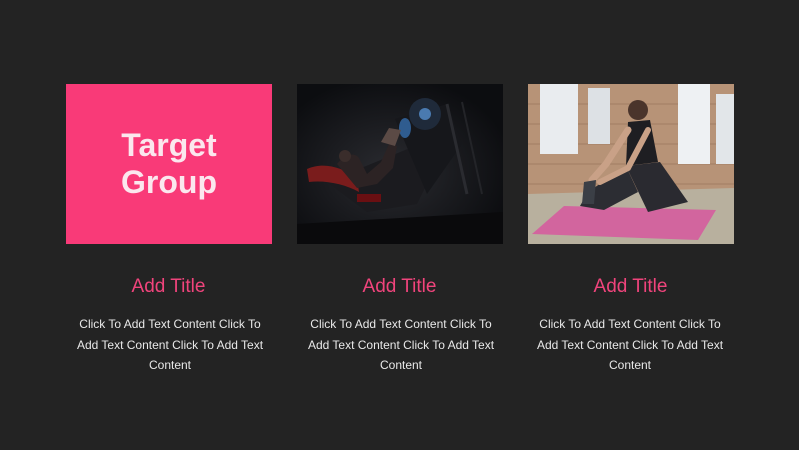 Image resolution: width=799 pixels, height=450 pixels. I want to click on yoga-stretch-image, so click(631, 164).